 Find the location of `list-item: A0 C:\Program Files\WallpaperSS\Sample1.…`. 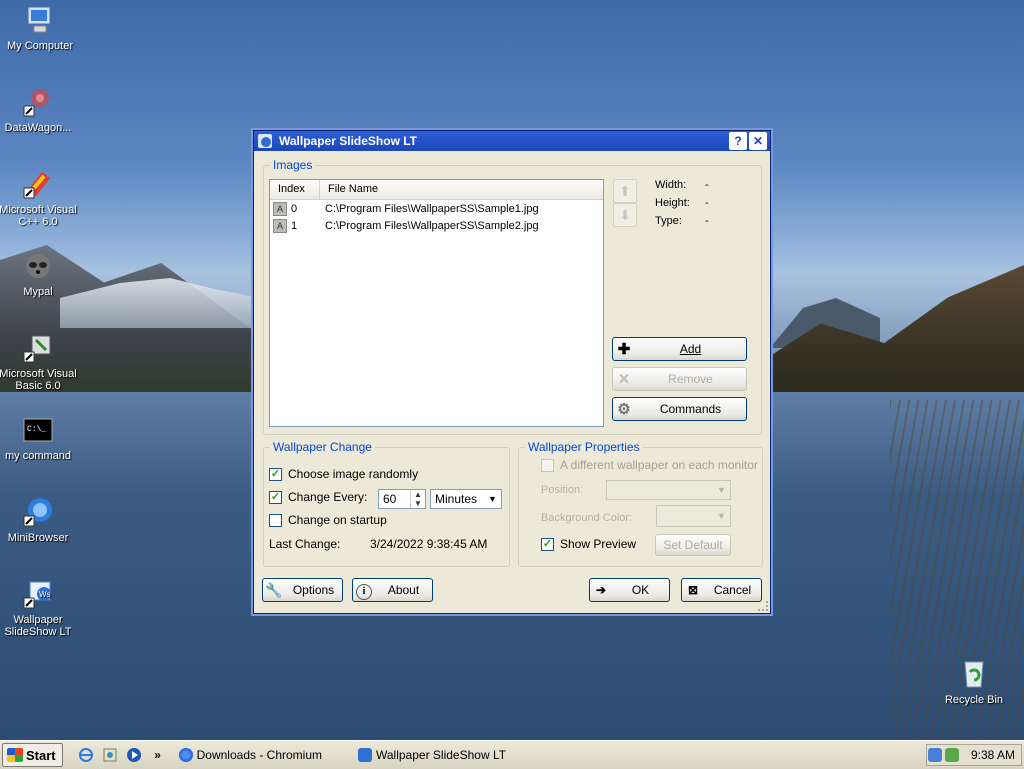

list-item: A0 C:\Program Files\WallpaperSS\Sample1.… is located at coordinates (436, 208).